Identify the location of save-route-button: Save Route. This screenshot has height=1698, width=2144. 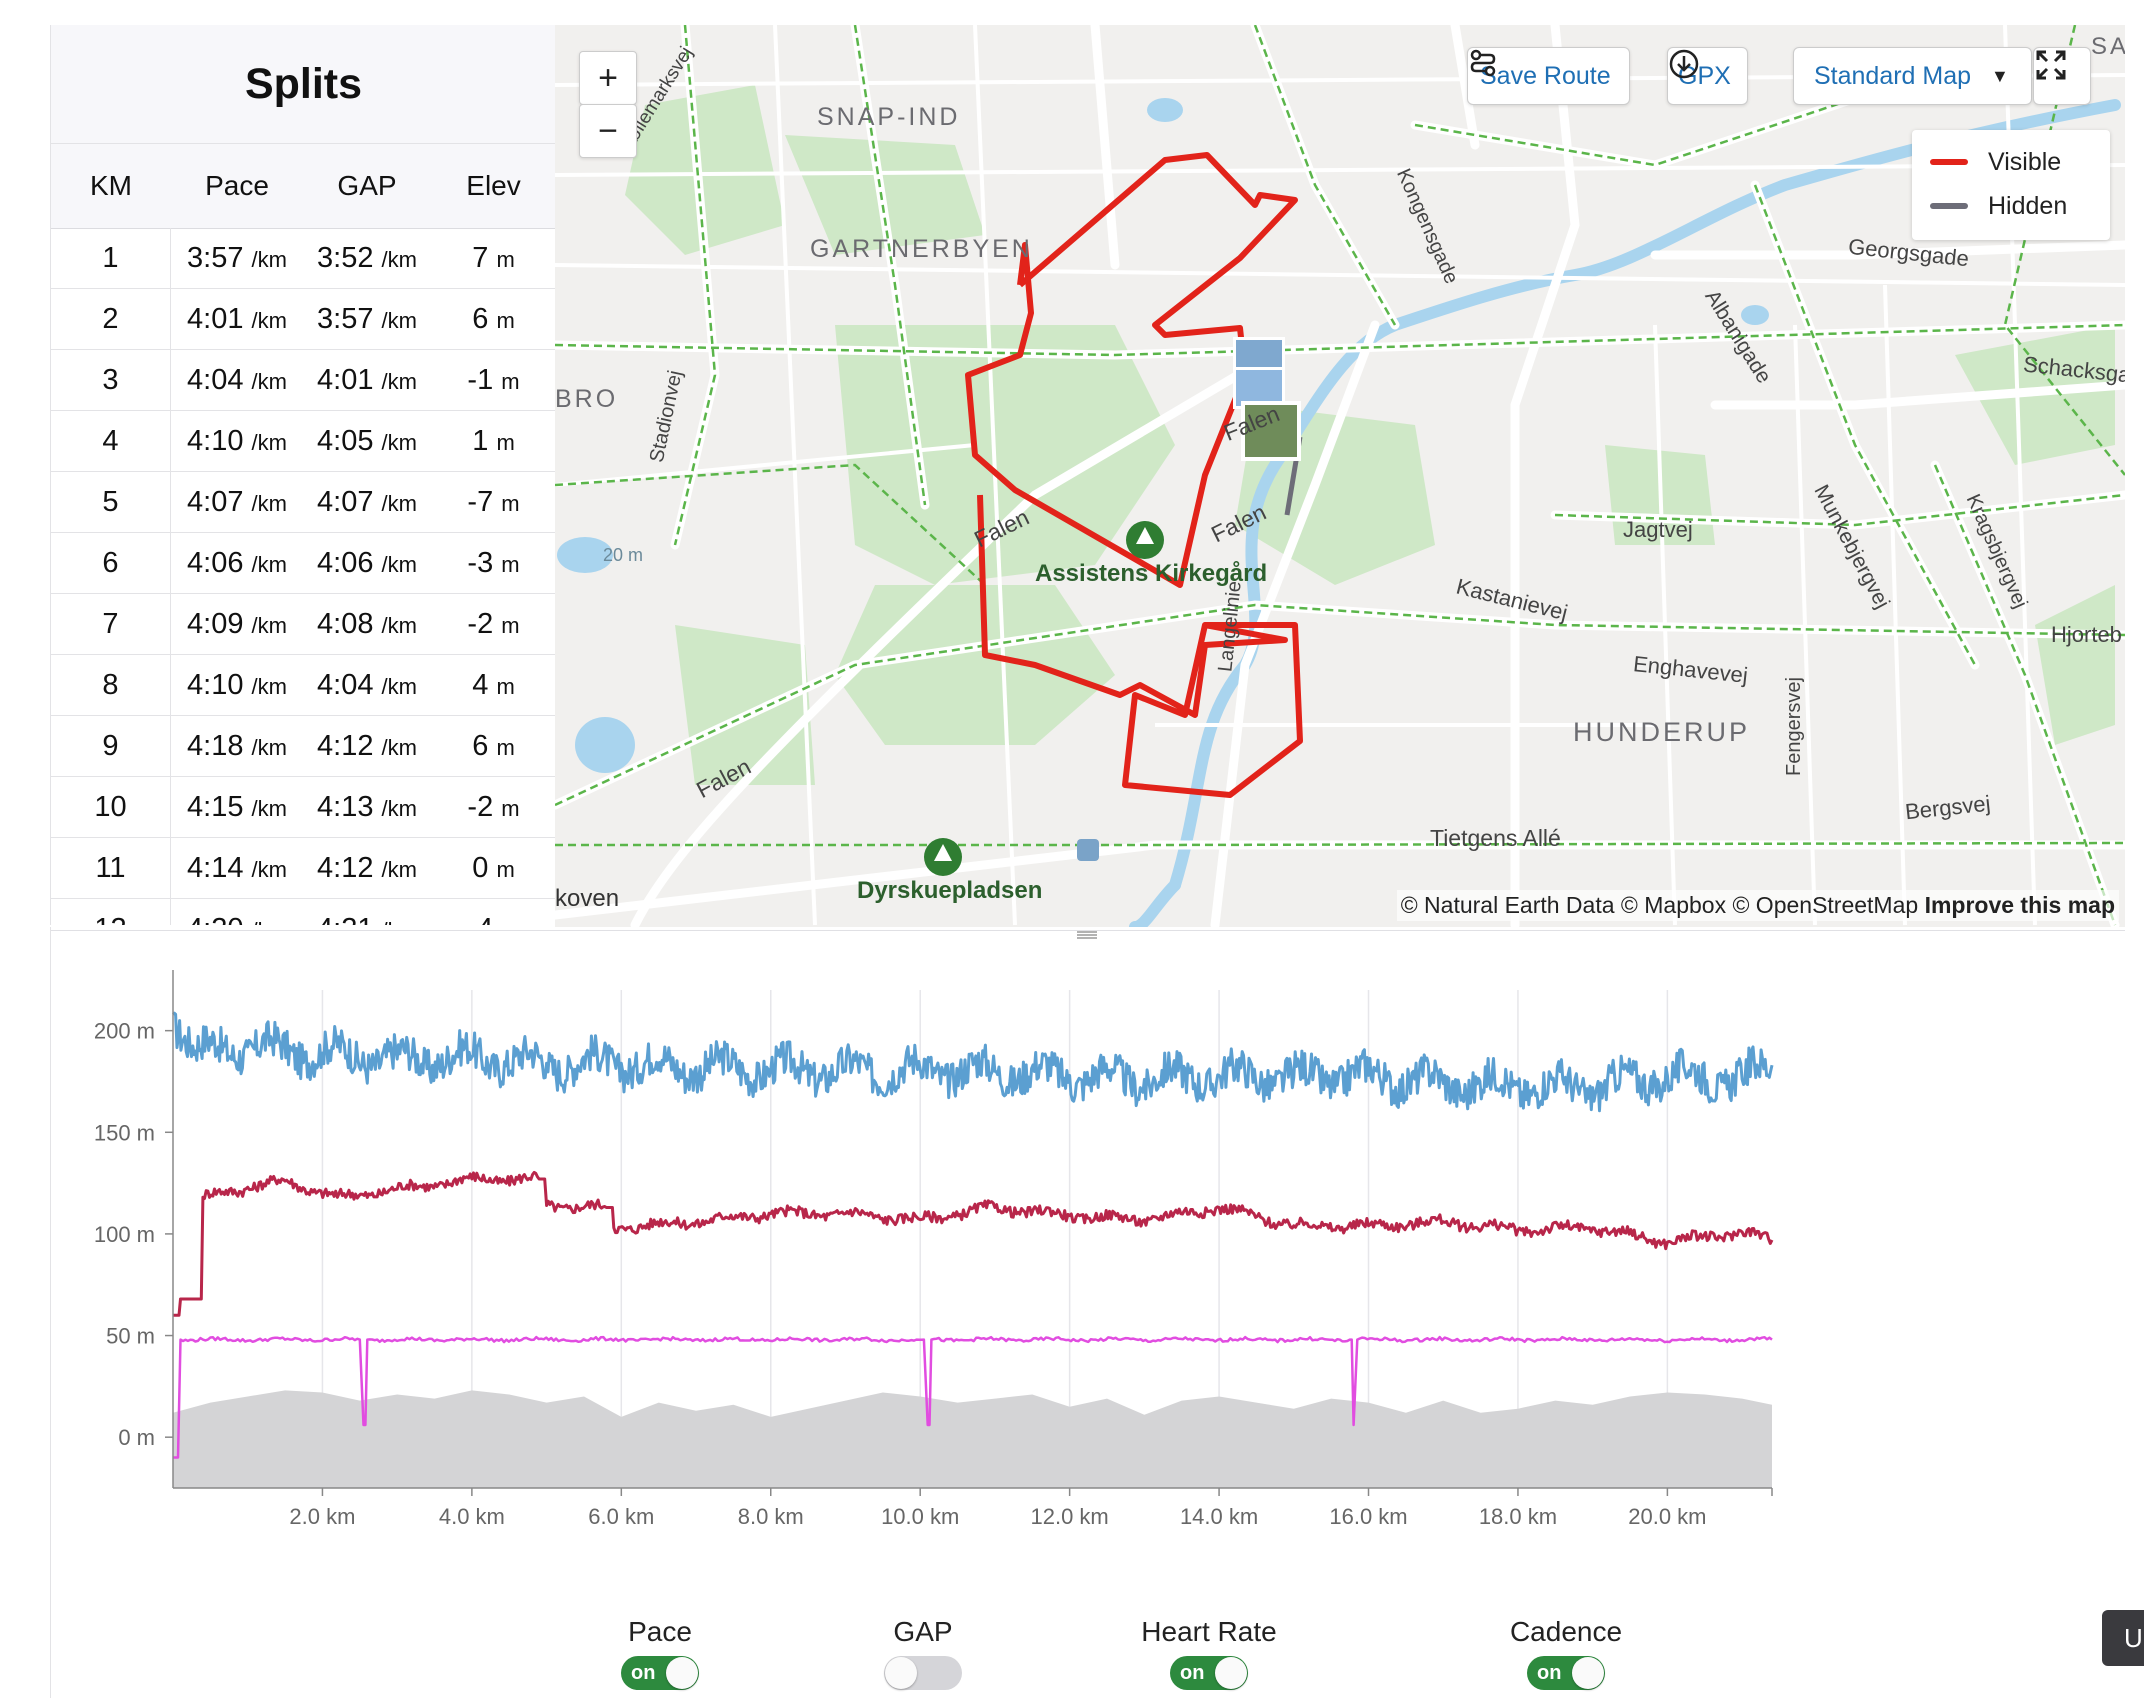
(1548, 76).